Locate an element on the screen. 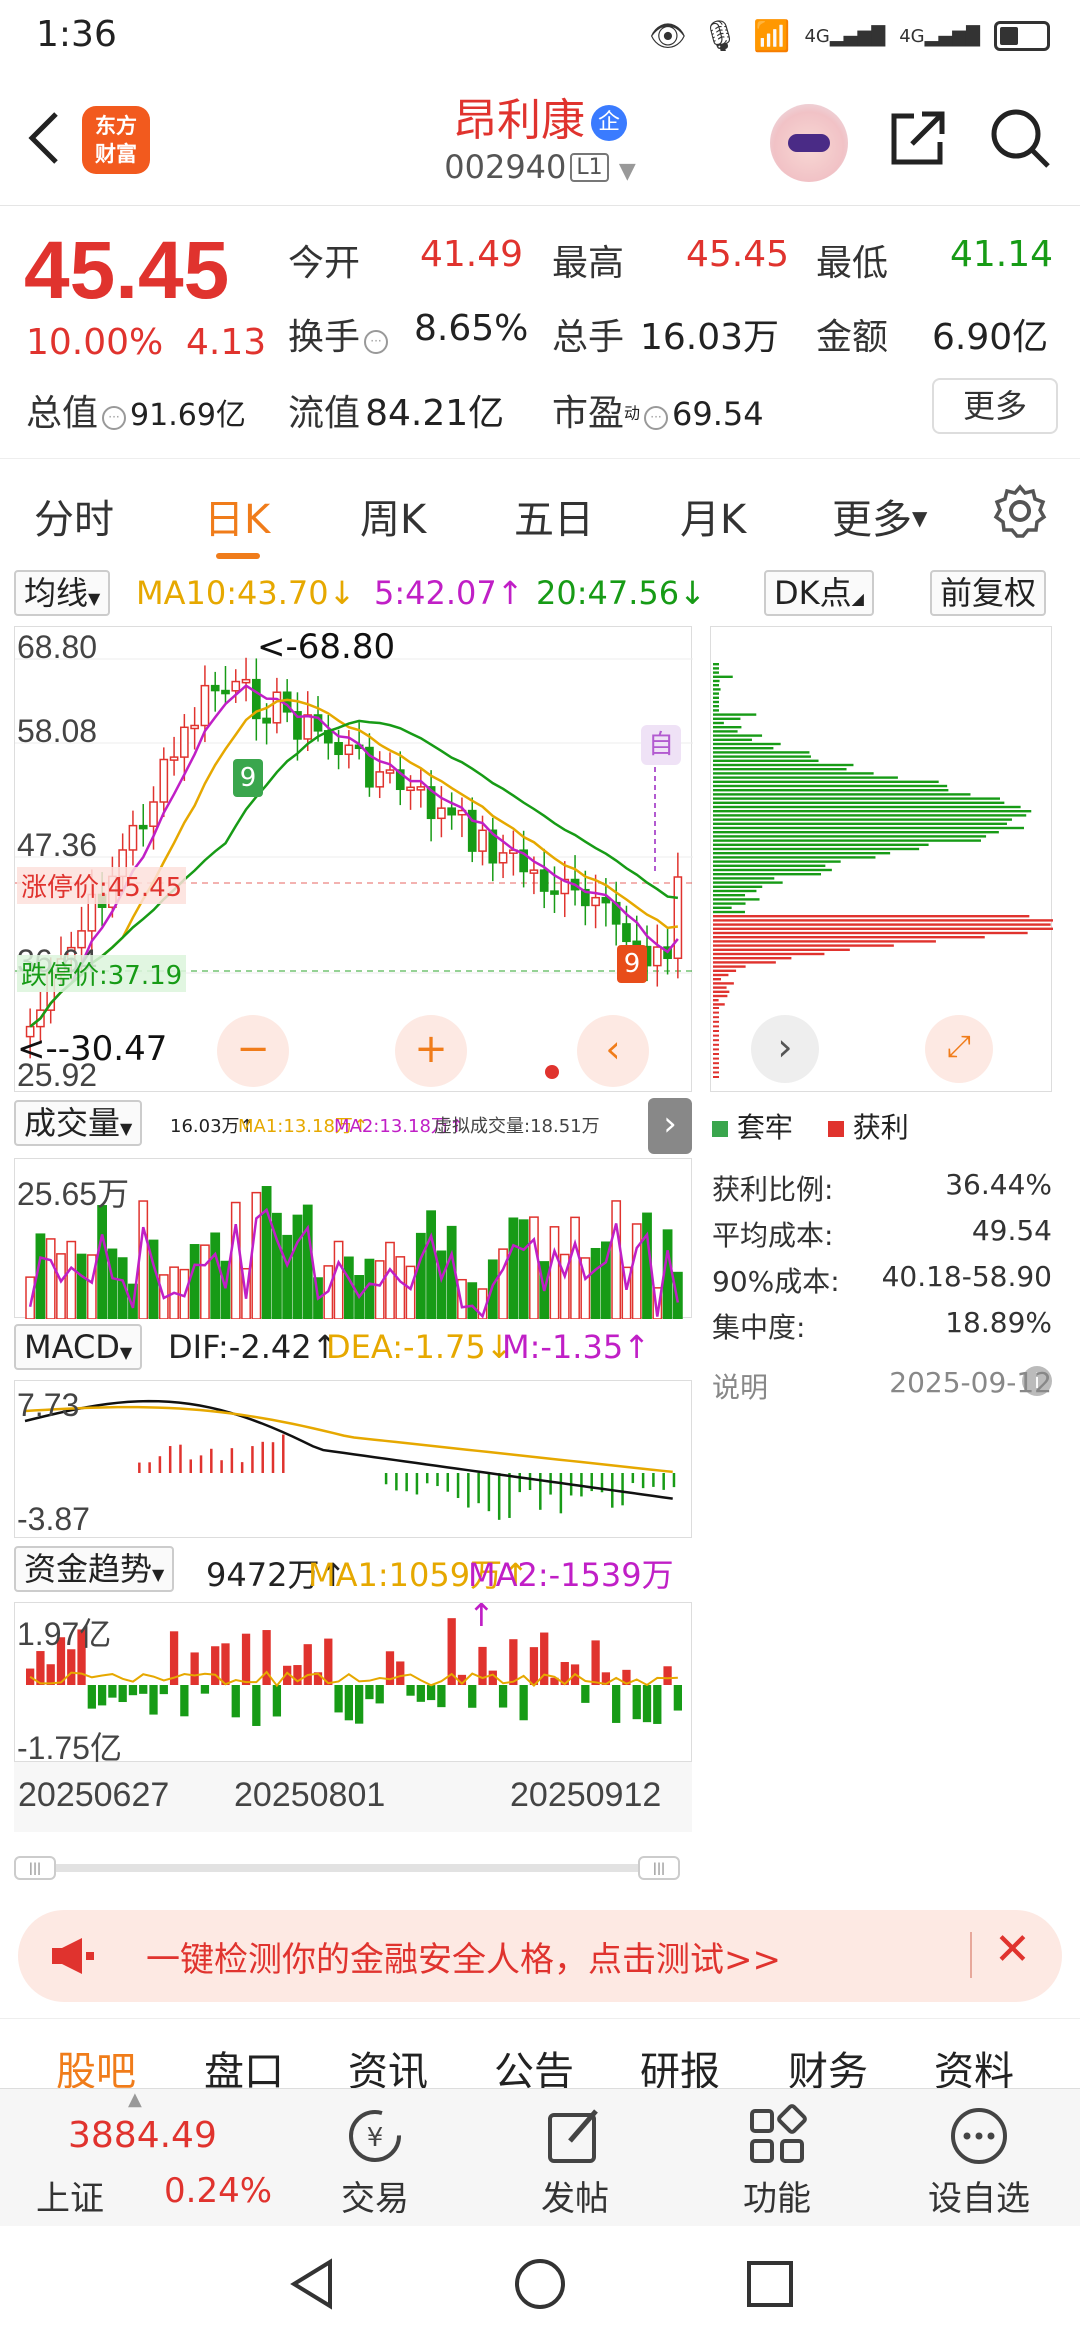 The height and width of the screenshot is (2340, 1080). tab-profile: 资料 is located at coordinates (974, 2063).